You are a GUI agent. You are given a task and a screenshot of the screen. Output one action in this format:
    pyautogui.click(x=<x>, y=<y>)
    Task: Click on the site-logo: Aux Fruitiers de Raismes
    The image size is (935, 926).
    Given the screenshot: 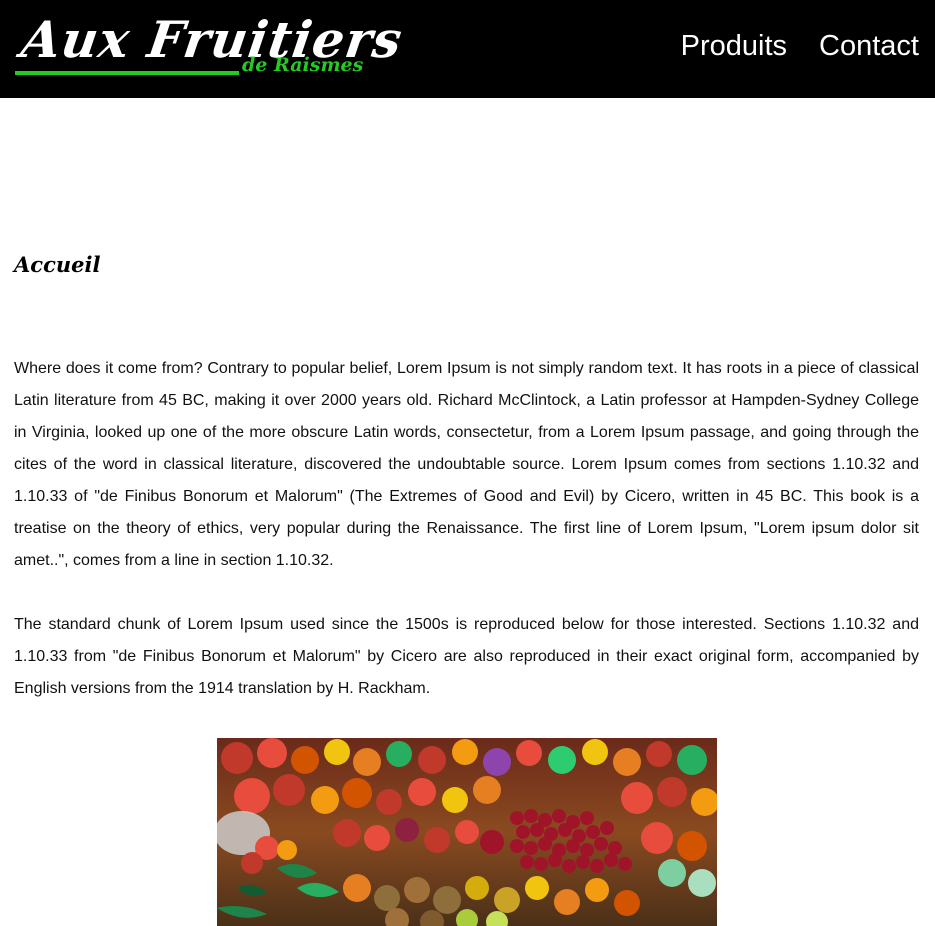 What is the action you would take?
    pyautogui.click(x=209, y=44)
    